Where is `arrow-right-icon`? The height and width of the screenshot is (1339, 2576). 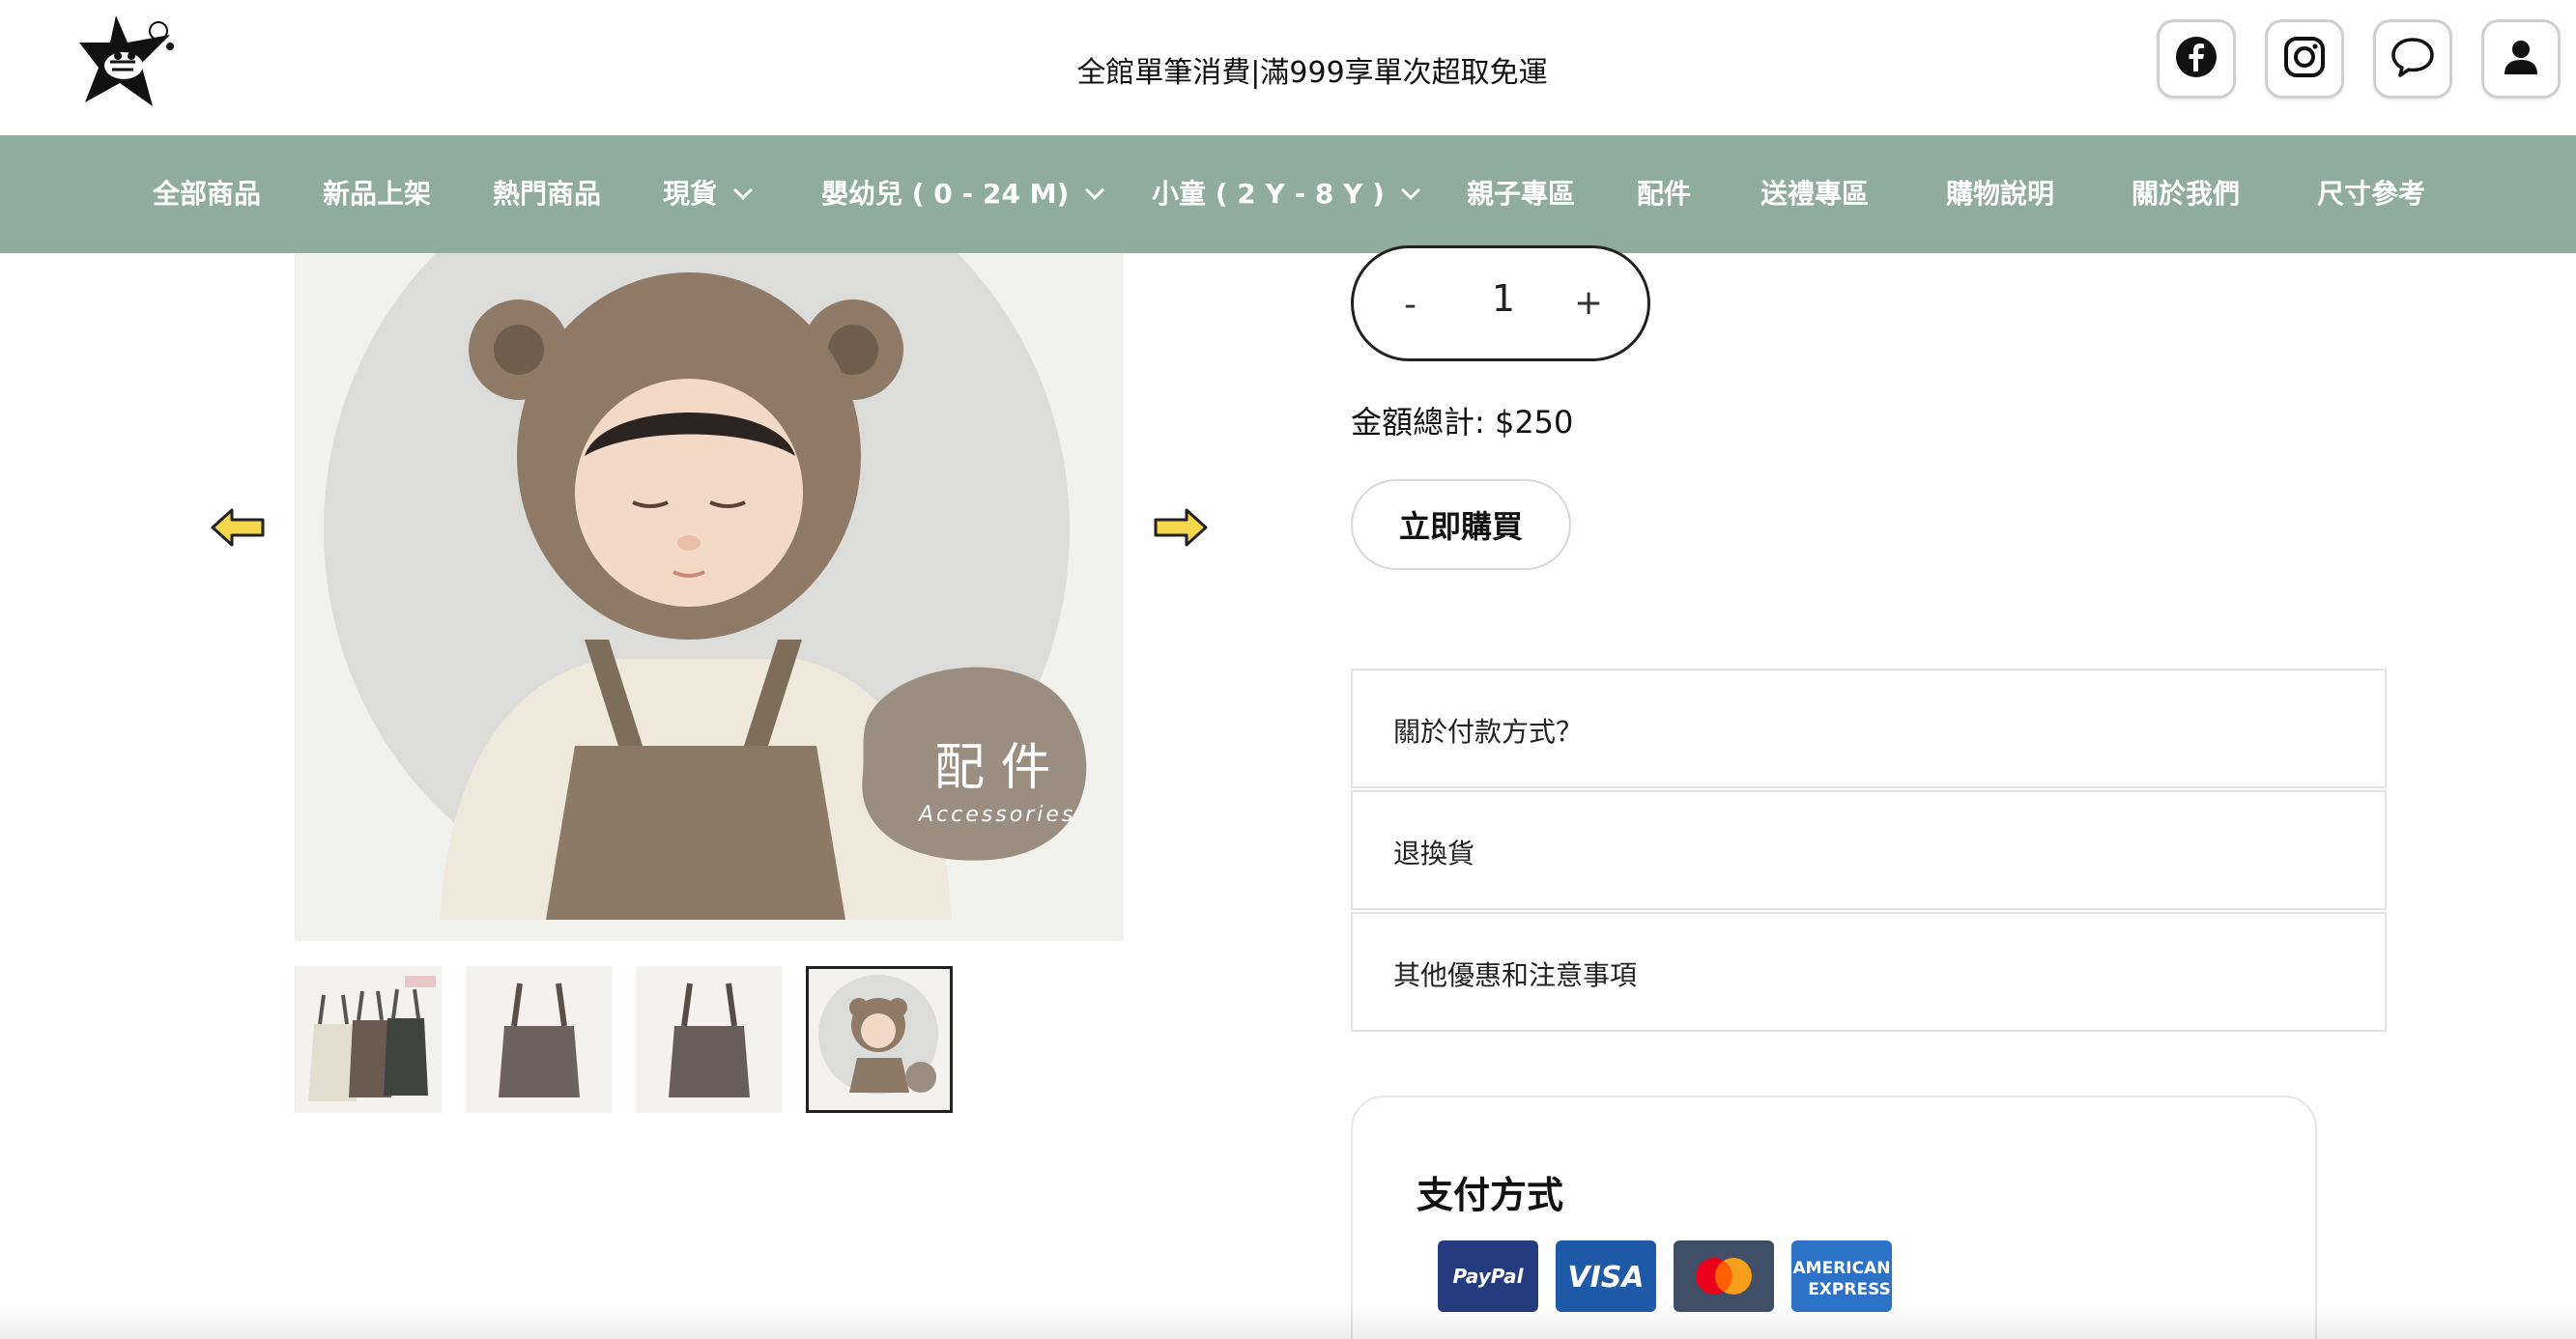
arrow-right-icon is located at coordinates (1181, 530).